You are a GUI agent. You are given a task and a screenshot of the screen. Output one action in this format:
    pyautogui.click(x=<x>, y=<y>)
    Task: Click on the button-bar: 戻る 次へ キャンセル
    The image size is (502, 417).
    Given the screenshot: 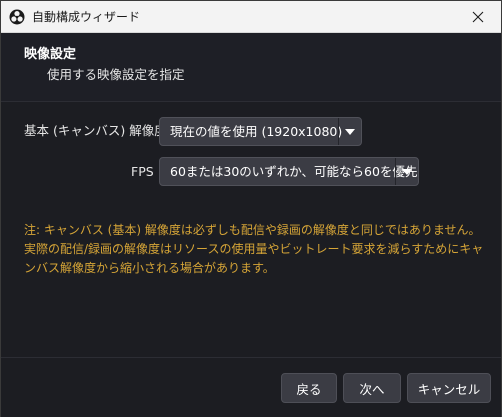 What is the action you would take?
    pyautogui.click(x=251, y=387)
    